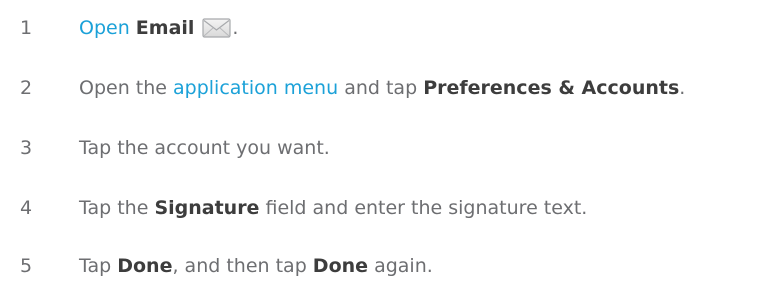  Describe the element at coordinates (104, 28) in the screenshot. I see `open-link: Open` at that location.